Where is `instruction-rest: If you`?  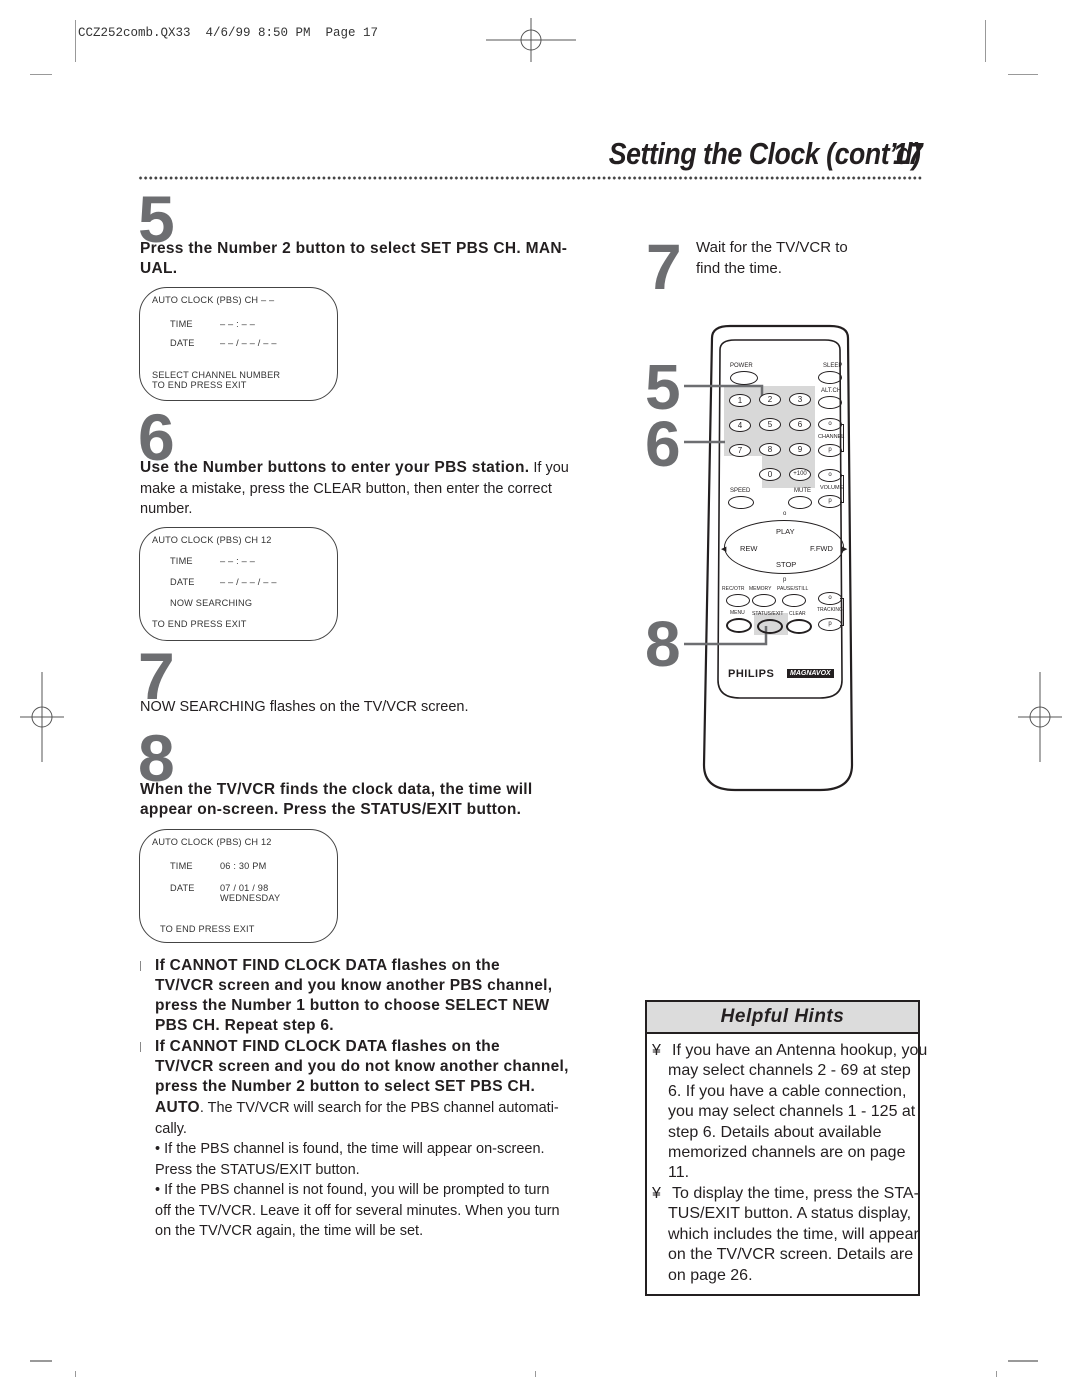
instruction-rest: If you is located at coordinates (549, 468).